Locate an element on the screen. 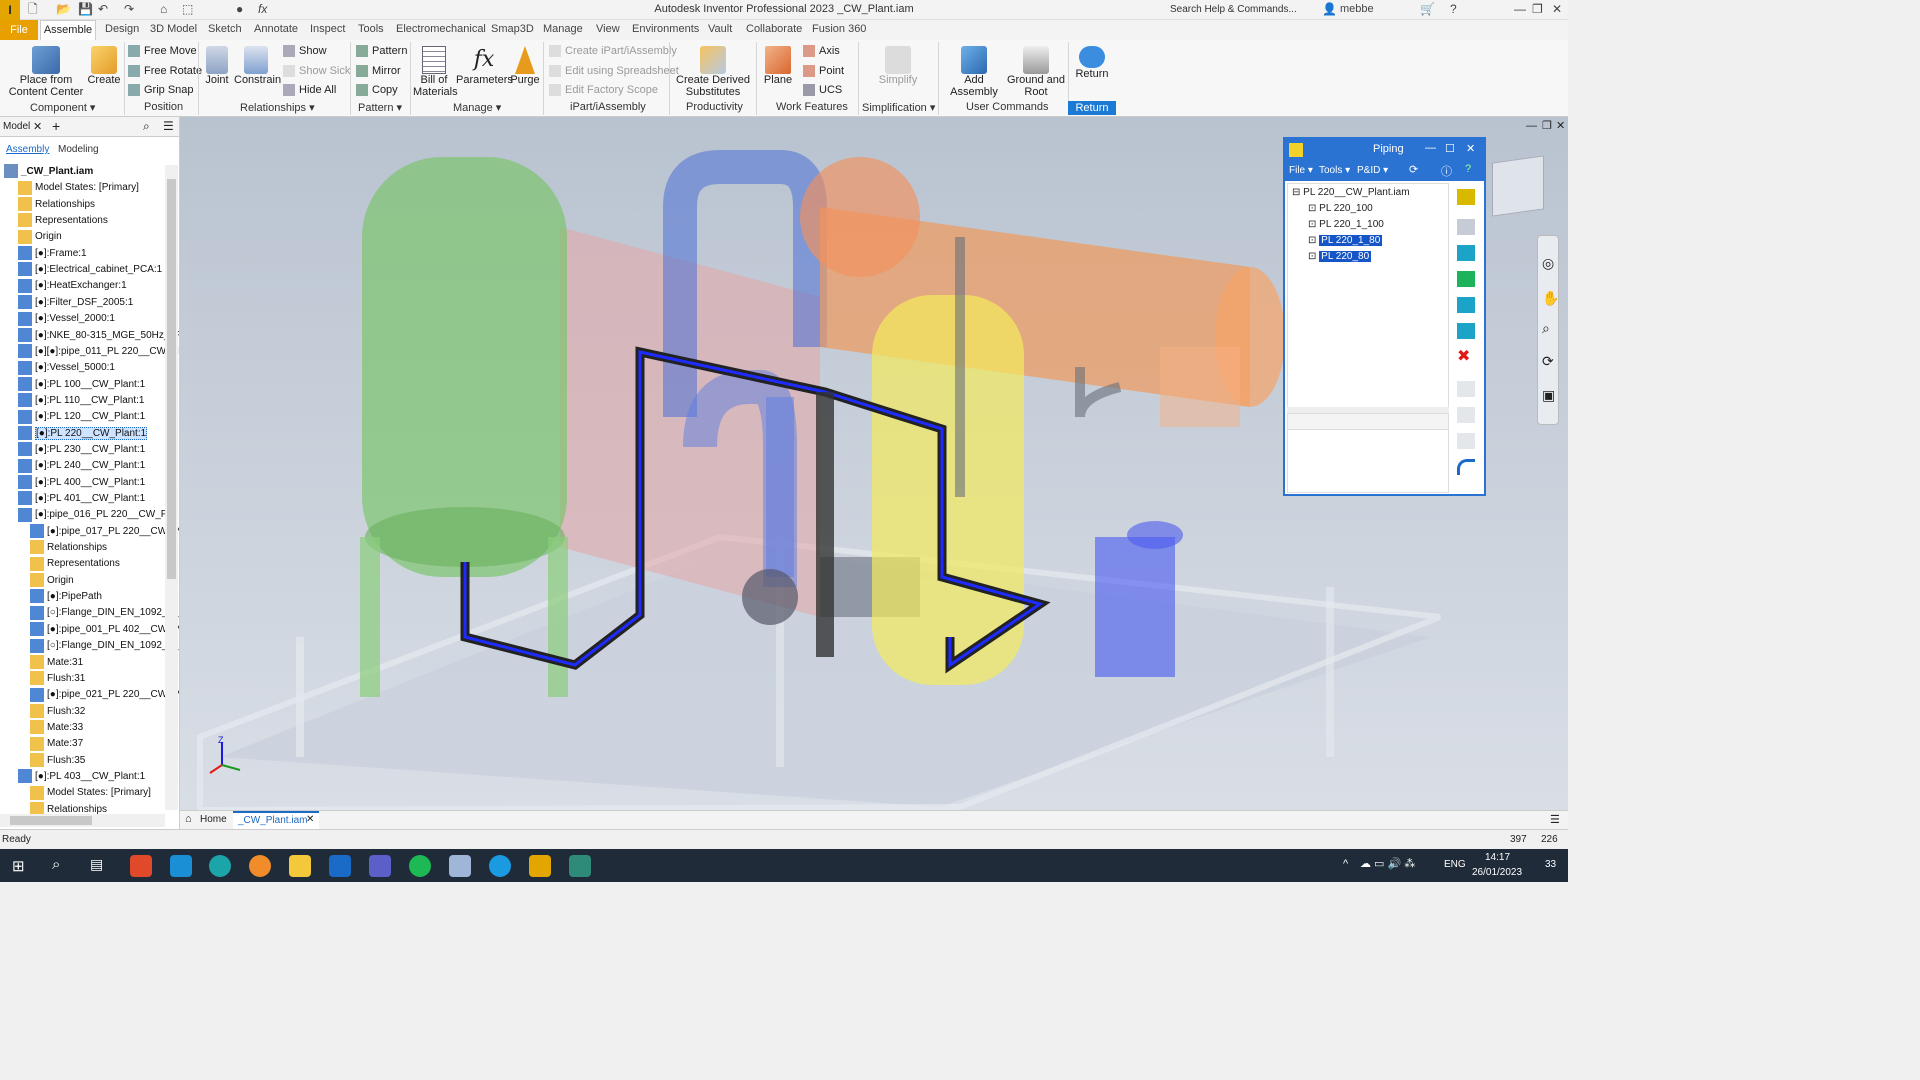  browser-row: [●]:PL 230__CW_Plant:1 is located at coordinates (81, 450).